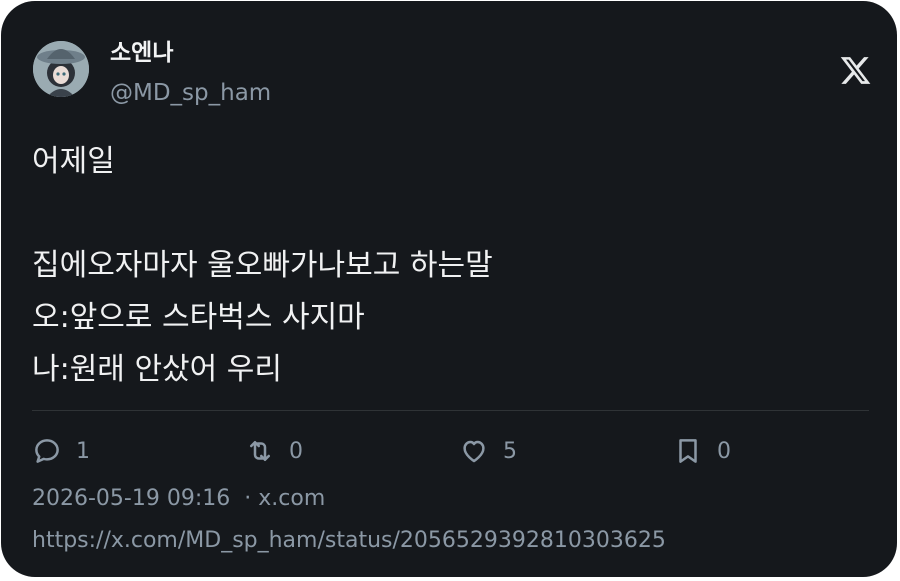 This screenshot has height=581, width=900. Describe the element at coordinates (190, 93) in the screenshot. I see `user-handle: @MD_sp_ham` at that location.